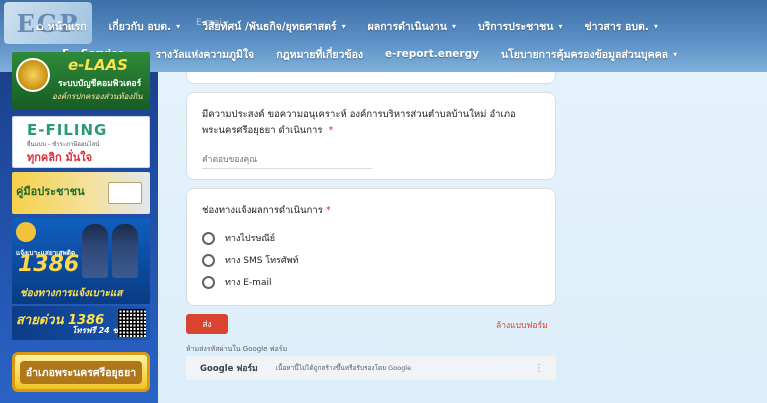 This screenshot has height=403, width=767. I want to click on nav-item-awards: รางวัลแห่งความภูมิใจ, so click(205, 54).